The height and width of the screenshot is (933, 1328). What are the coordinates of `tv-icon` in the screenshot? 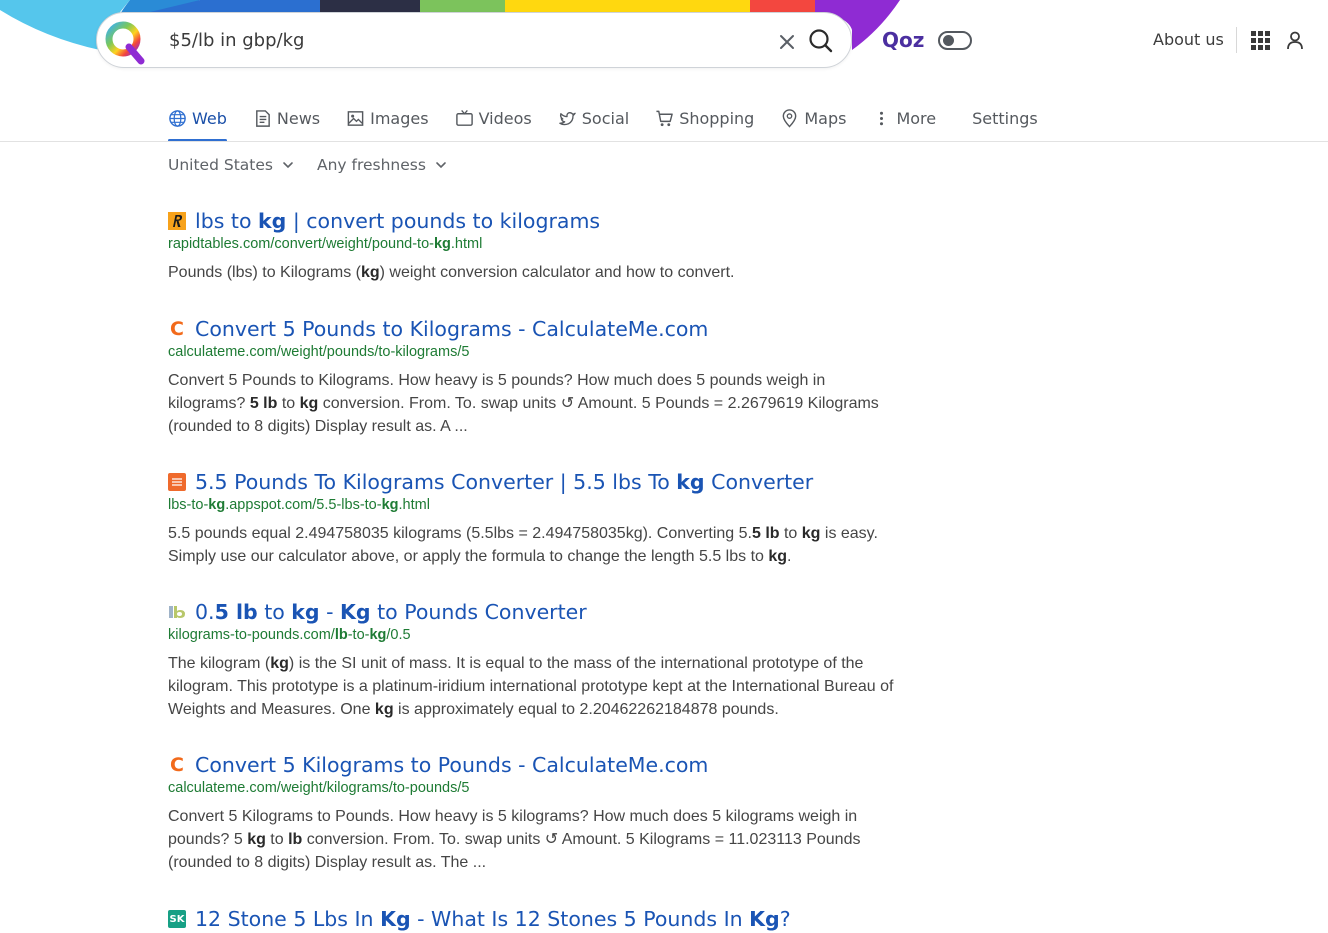 It's located at (464, 117).